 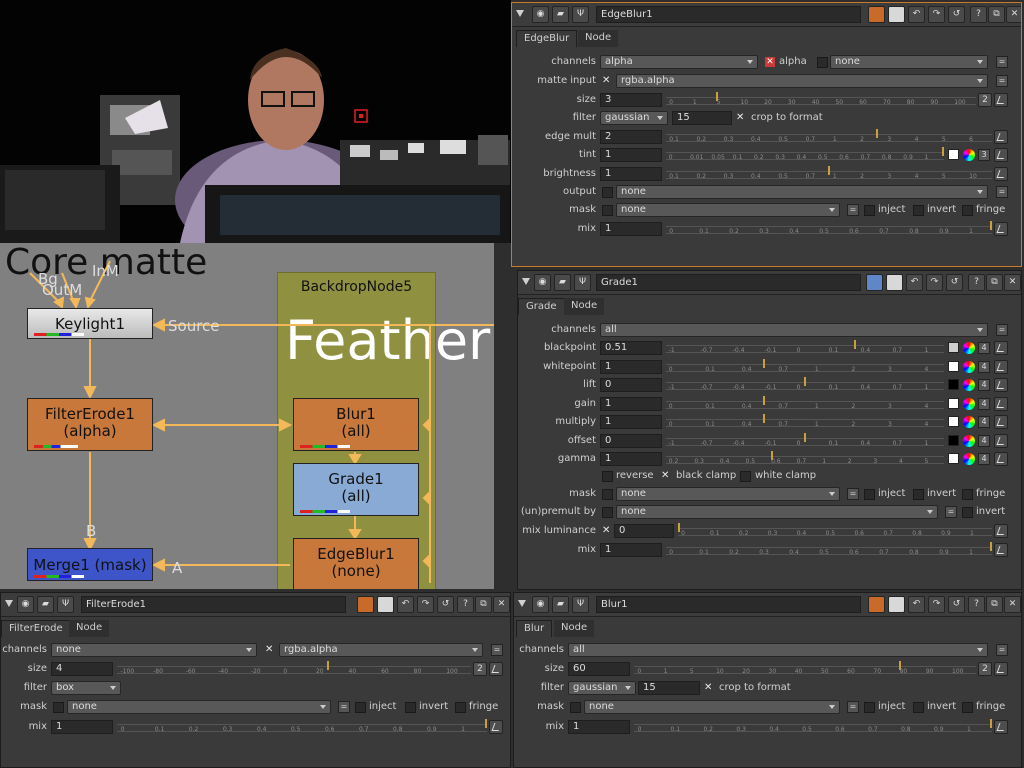 What do you see at coordinates (953, 154) in the screenshot?
I see `tint-color-swatch` at bounding box center [953, 154].